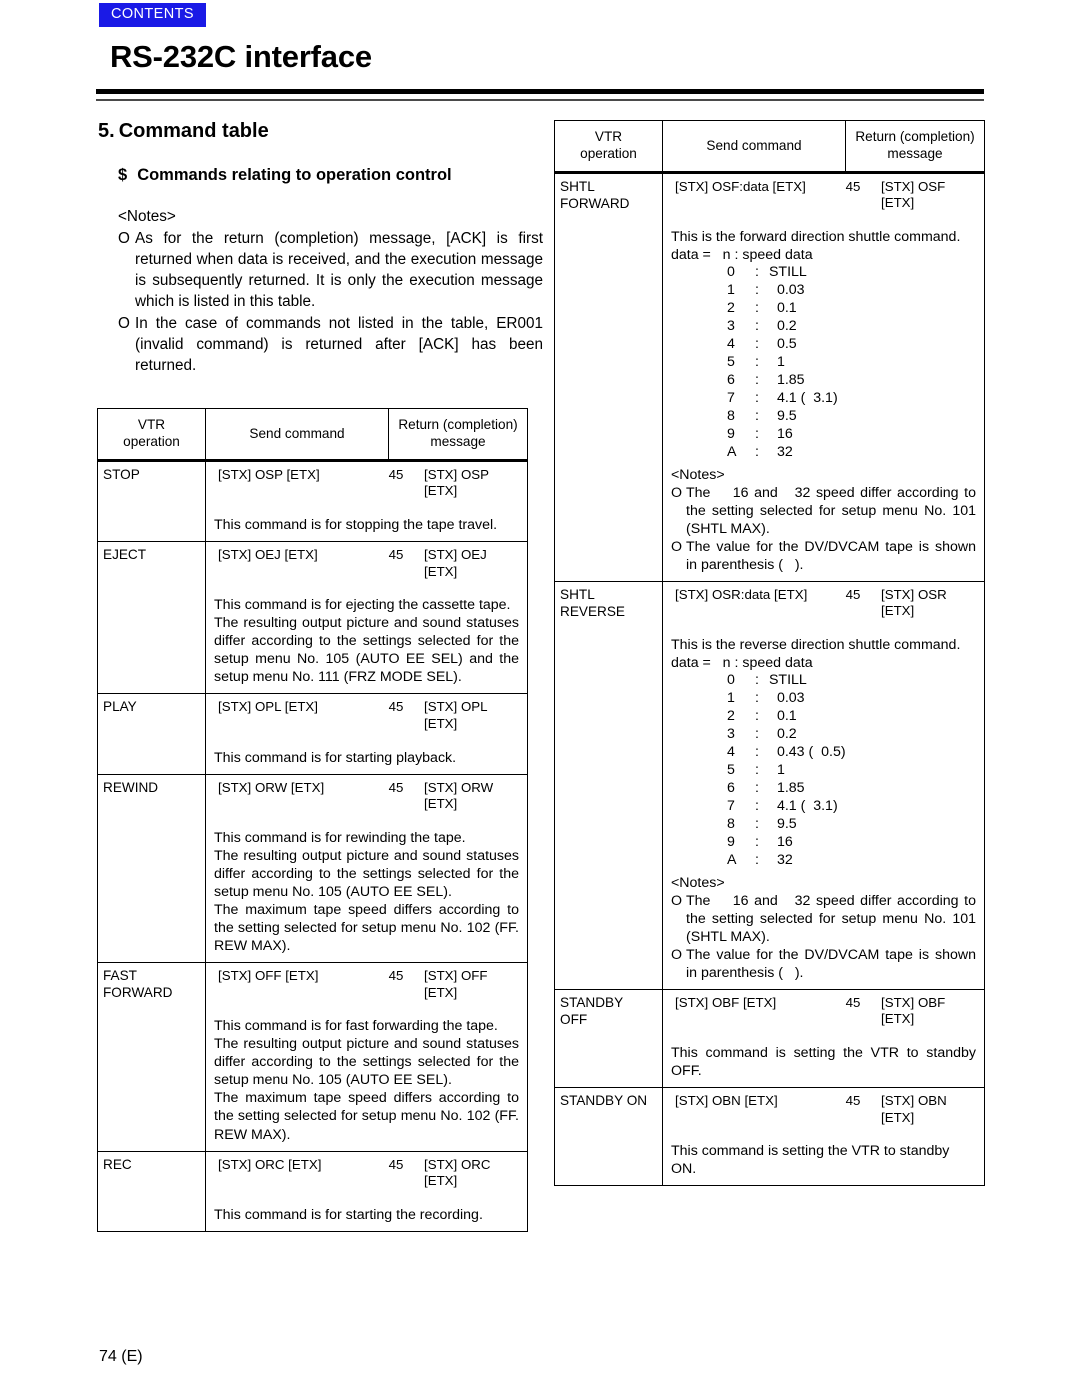 The image size is (1080, 1397). What do you see at coordinates (152, 15) in the screenshot?
I see `contents-badge: CONTENTS` at bounding box center [152, 15].